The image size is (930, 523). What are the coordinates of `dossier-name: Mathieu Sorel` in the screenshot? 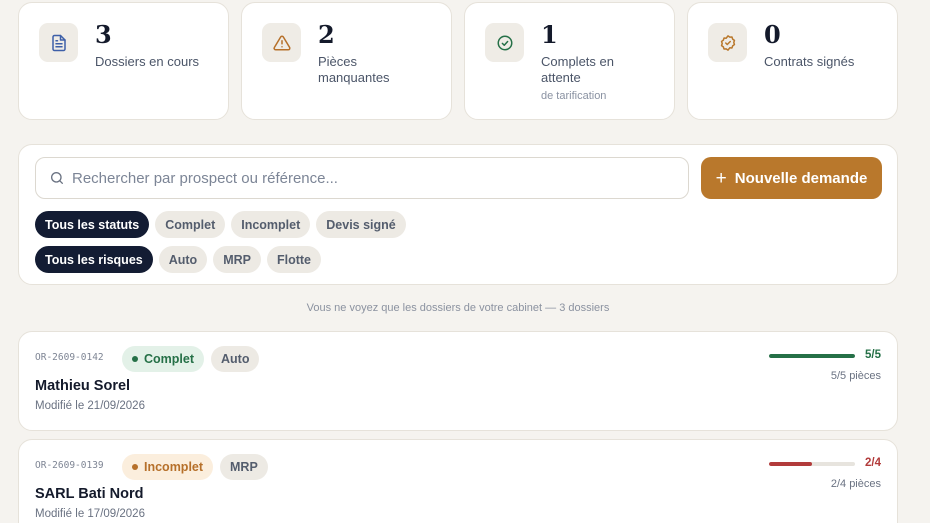 It's located at (83, 386).